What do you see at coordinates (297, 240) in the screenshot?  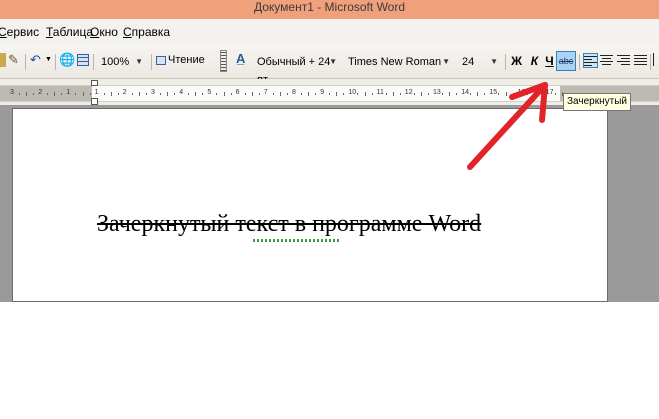 I see `spelling-squiggle` at bounding box center [297, 240].